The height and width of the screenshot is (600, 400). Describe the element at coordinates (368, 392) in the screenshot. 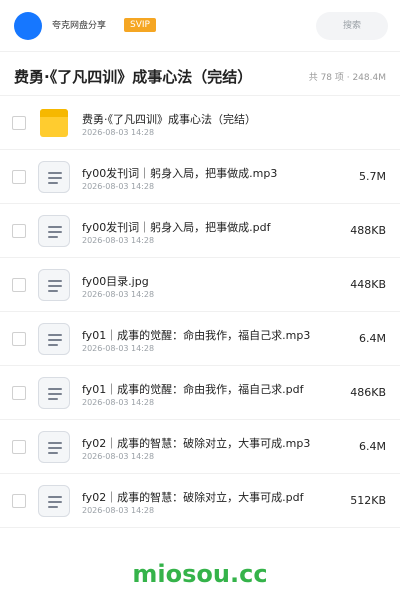

I see `file-size: 486KB` at that location.